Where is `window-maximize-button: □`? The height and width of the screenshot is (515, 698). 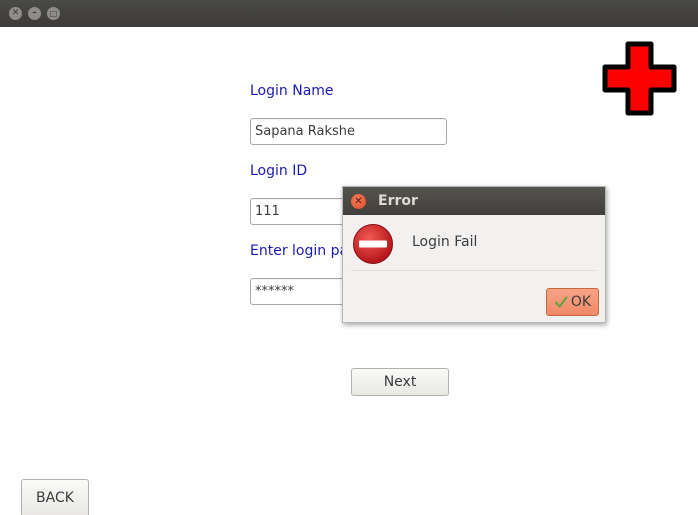
window-maximize-button: □ is located at coordinates (53, 13).